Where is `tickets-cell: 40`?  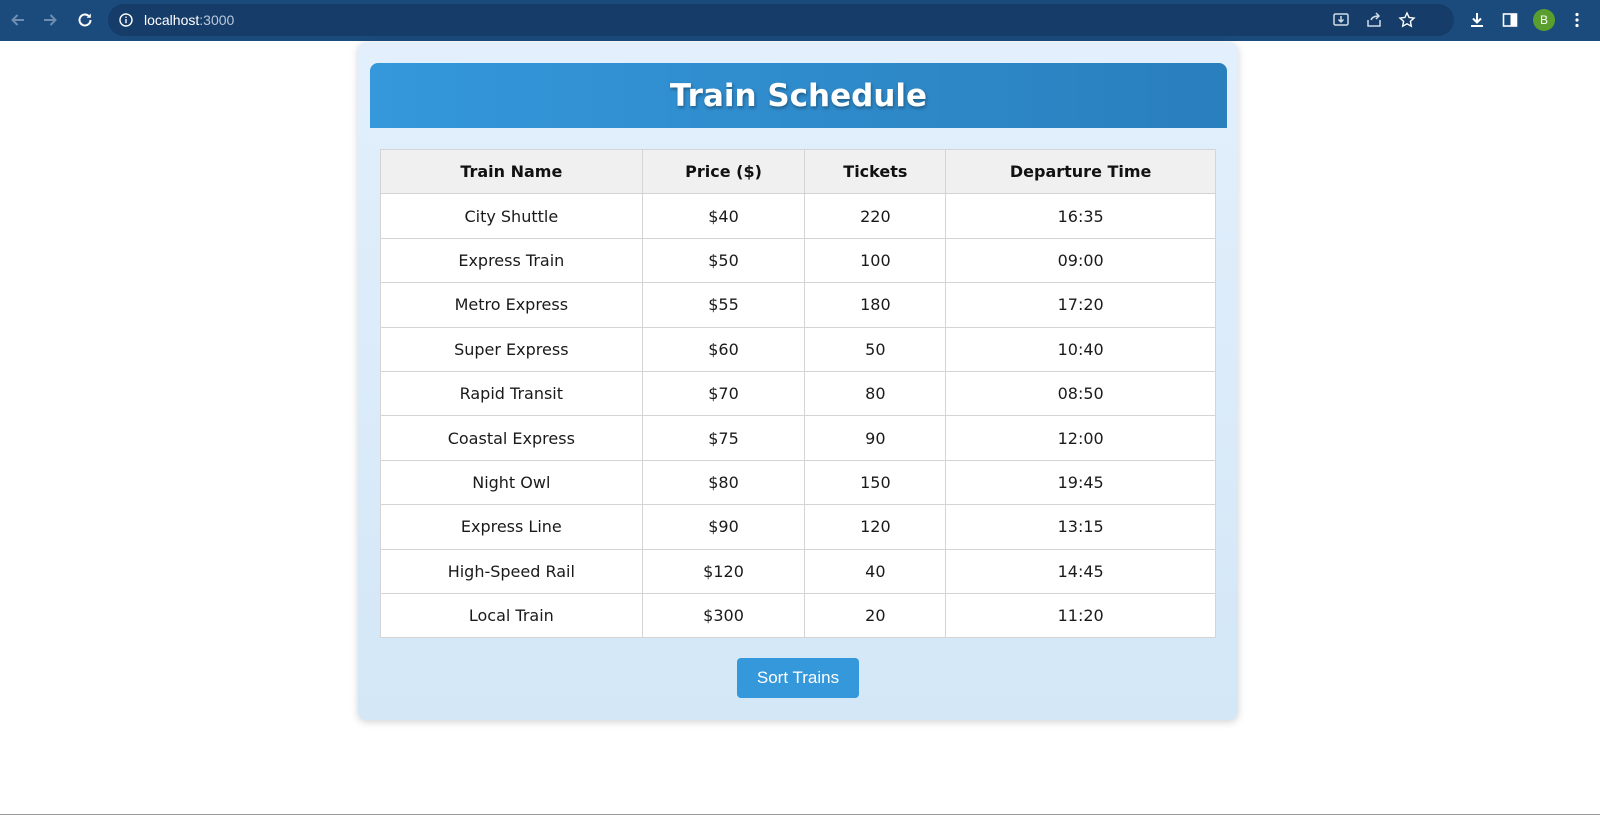
tickets-cell: 40 is located at coordinates (875, 571).